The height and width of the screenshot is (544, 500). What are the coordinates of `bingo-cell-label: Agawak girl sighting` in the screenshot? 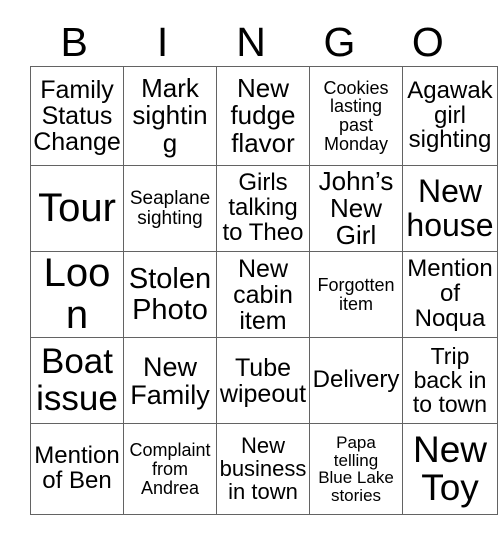 It's located at (450, 115).